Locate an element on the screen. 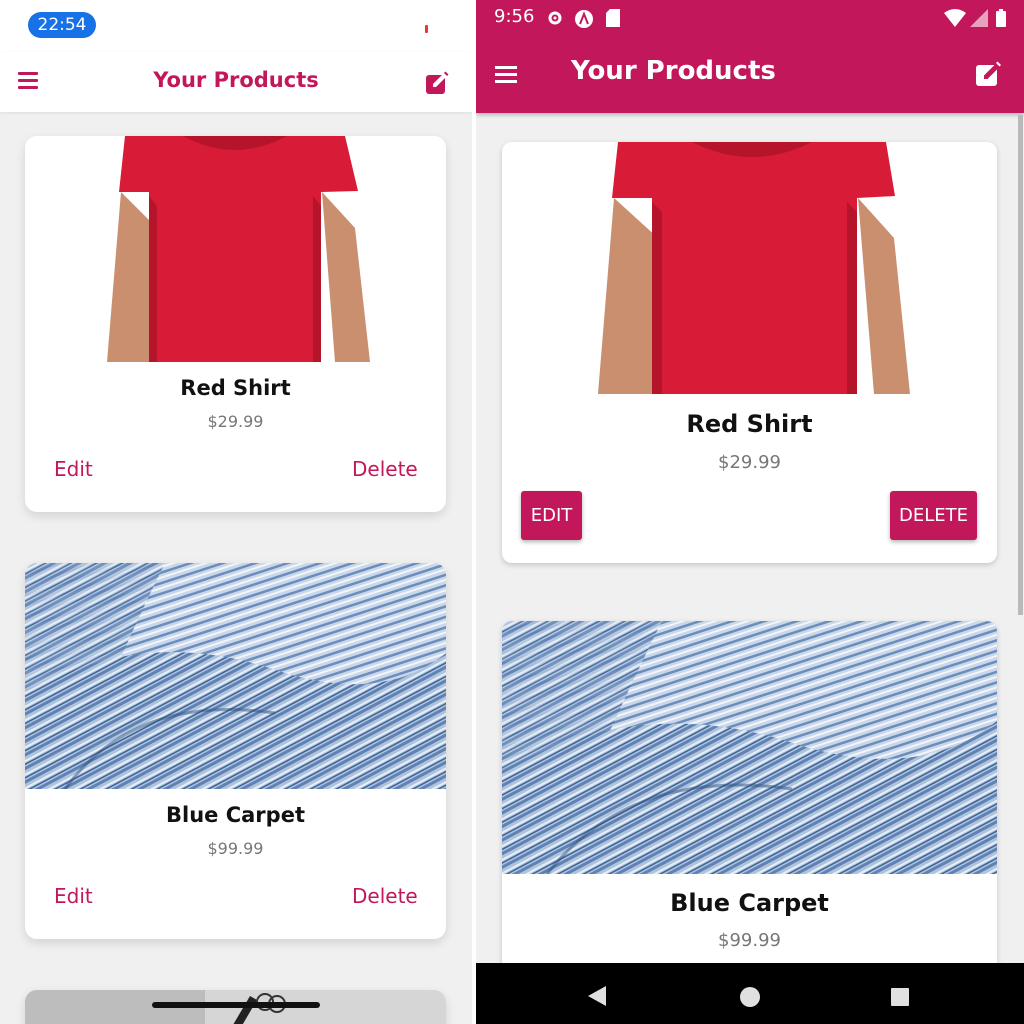 The image size is (1024, 1024). settings-icon is located at coordinates (555, 20).